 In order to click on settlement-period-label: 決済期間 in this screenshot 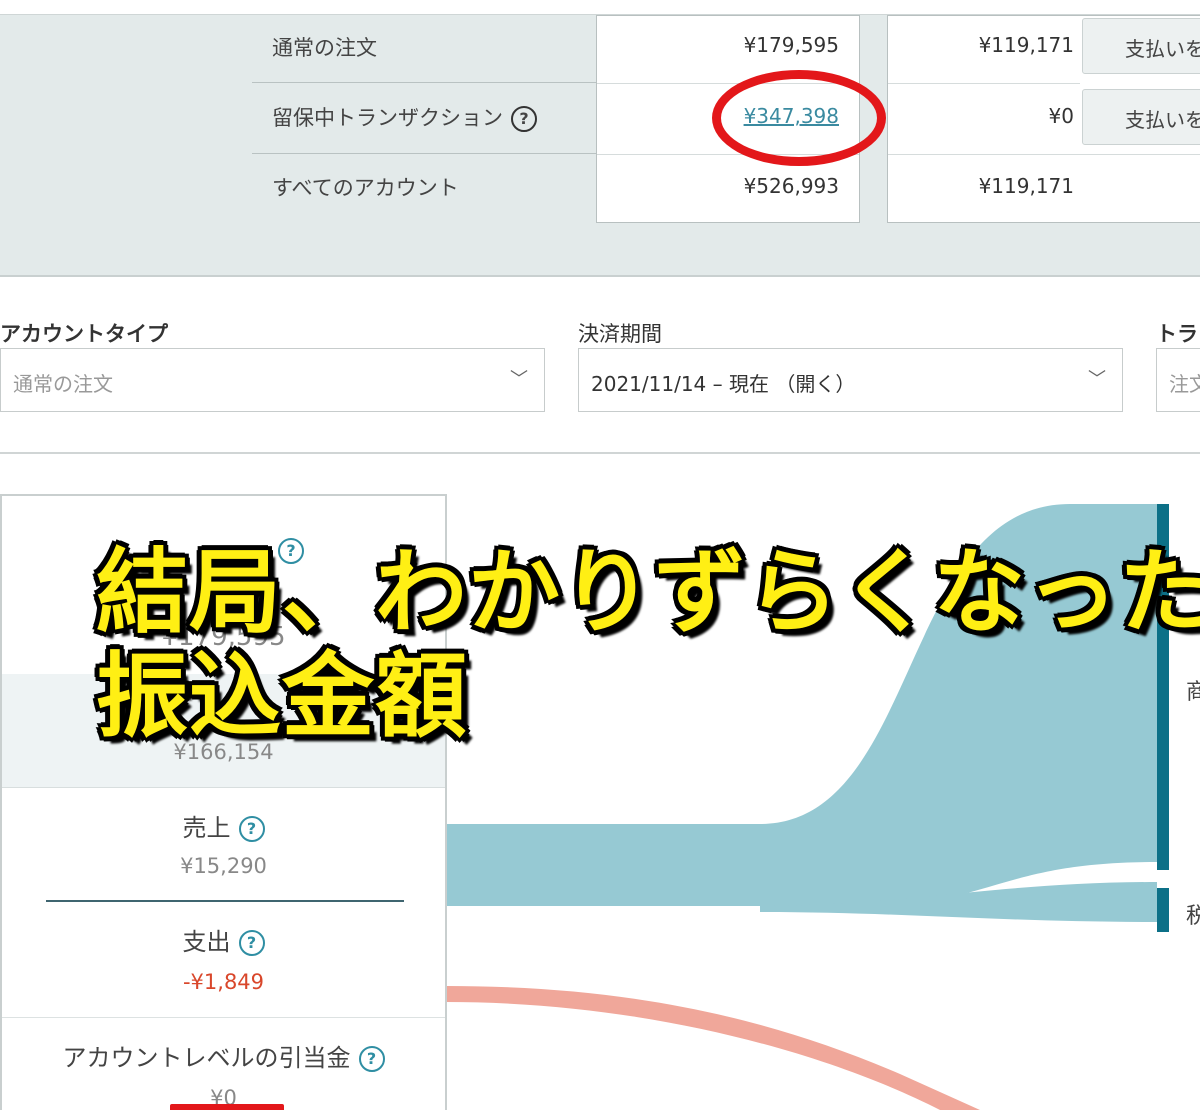, I will do `click(620, 334)`.